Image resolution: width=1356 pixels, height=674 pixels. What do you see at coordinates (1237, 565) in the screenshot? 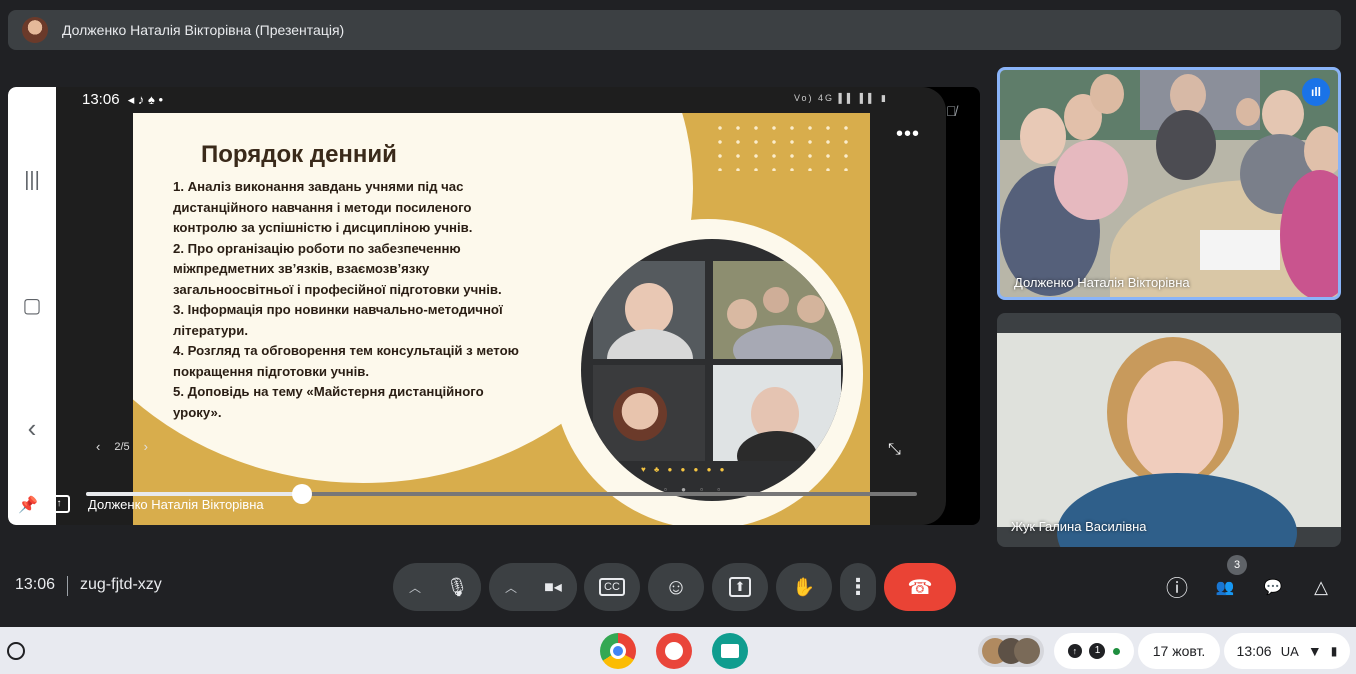
I see `people-count-badge: 3` at bounding box center [1237, 565].